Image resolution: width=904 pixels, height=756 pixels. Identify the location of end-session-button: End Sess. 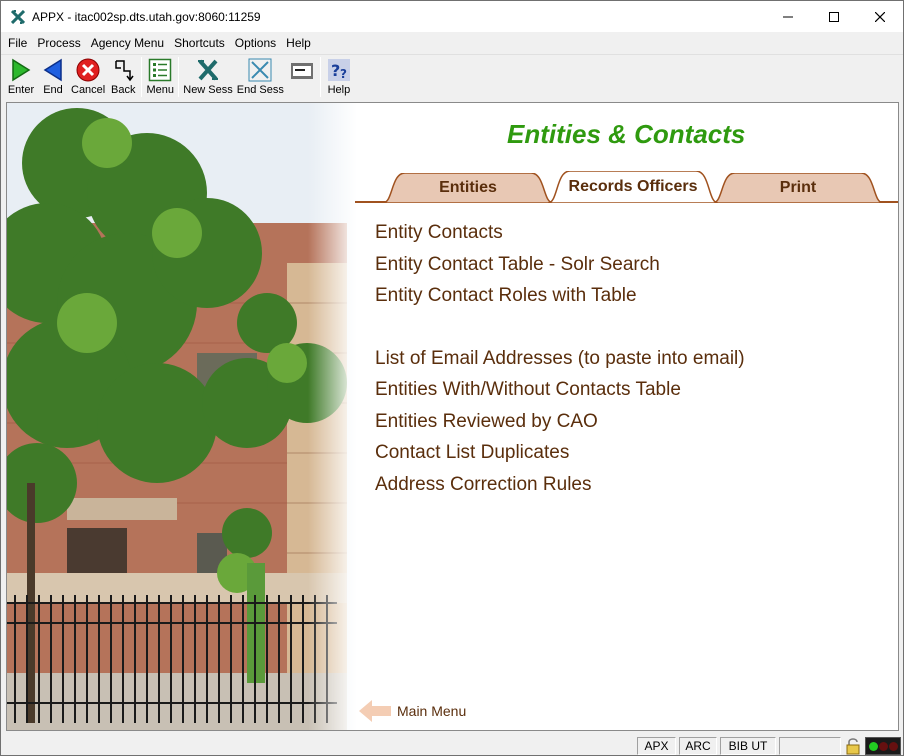
(260, 77).